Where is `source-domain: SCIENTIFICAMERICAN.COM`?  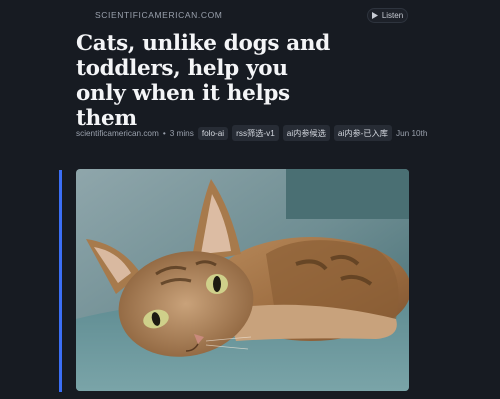
source-domain: SCIENTIFICAMERICAN.COM is located at coordinates (158, 15).